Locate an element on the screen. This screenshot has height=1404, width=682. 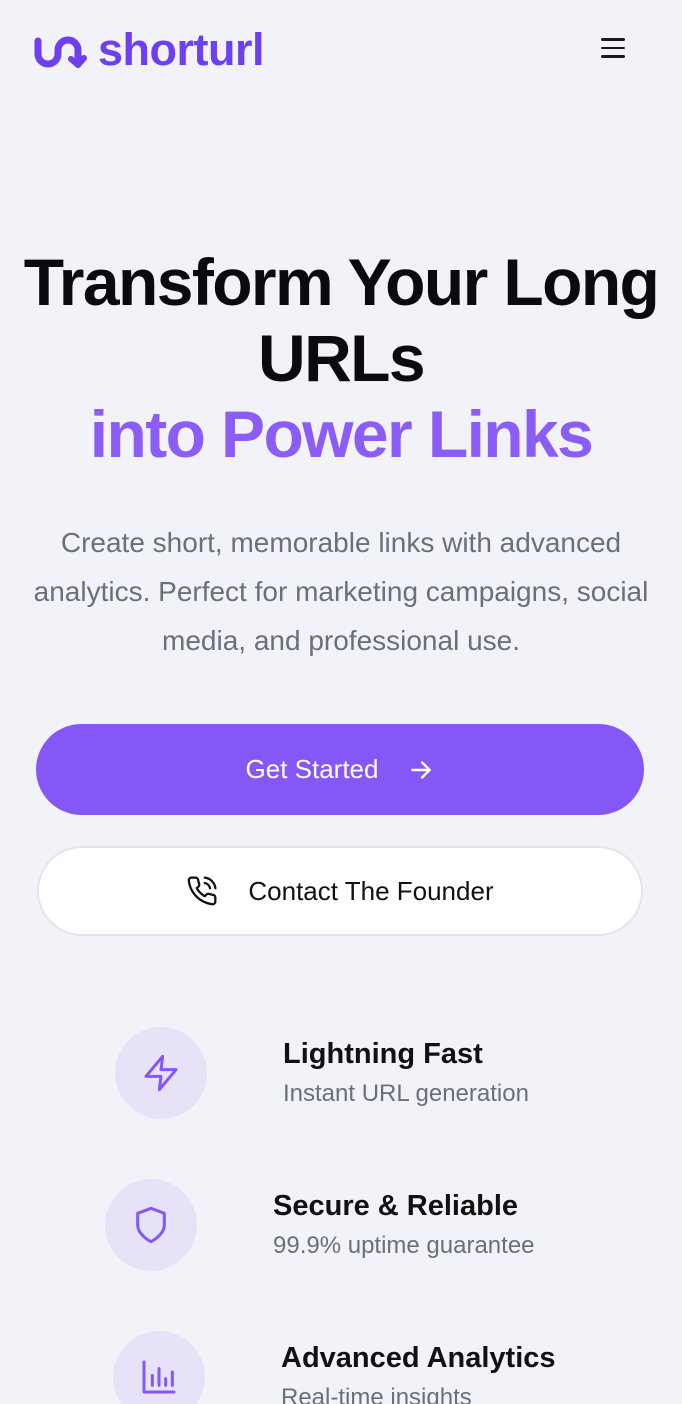
brand-logo: shorturl is located at coordinates (148, 50).